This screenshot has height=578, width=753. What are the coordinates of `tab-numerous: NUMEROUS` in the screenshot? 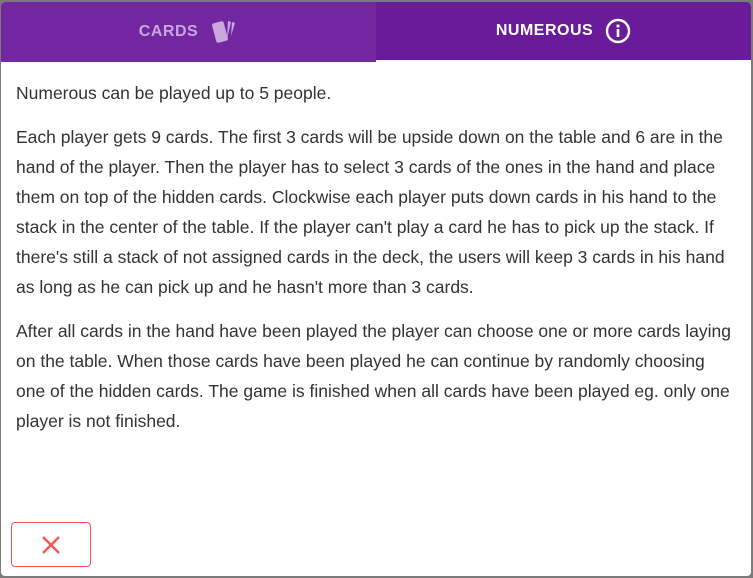 It's located at (563, 31).